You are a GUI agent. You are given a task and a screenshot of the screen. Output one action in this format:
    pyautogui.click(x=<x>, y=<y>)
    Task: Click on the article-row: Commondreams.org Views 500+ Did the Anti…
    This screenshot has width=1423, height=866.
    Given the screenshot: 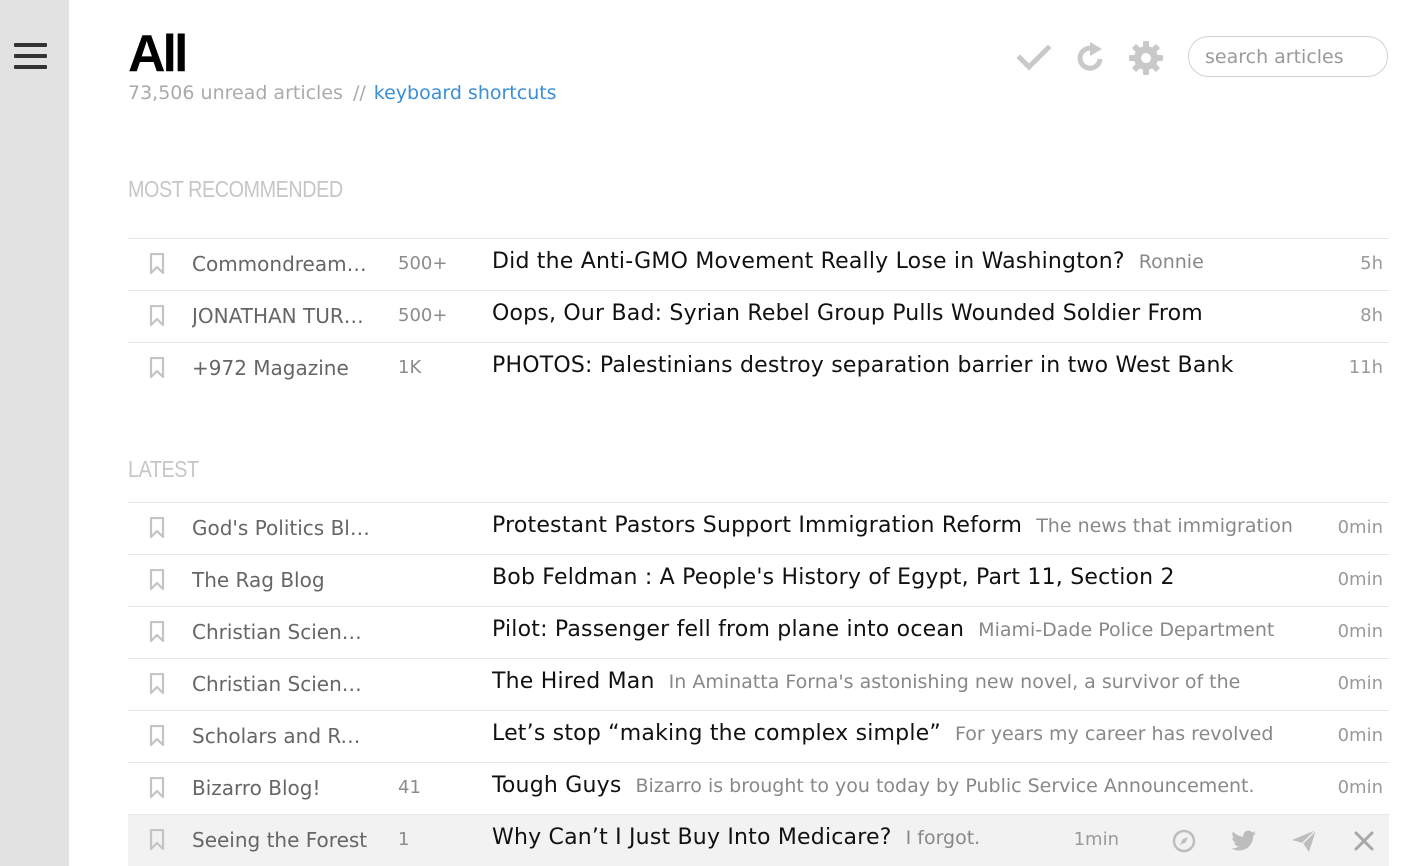 What is the action you would take?
    pyautogui.click(x=758, y=264)
    